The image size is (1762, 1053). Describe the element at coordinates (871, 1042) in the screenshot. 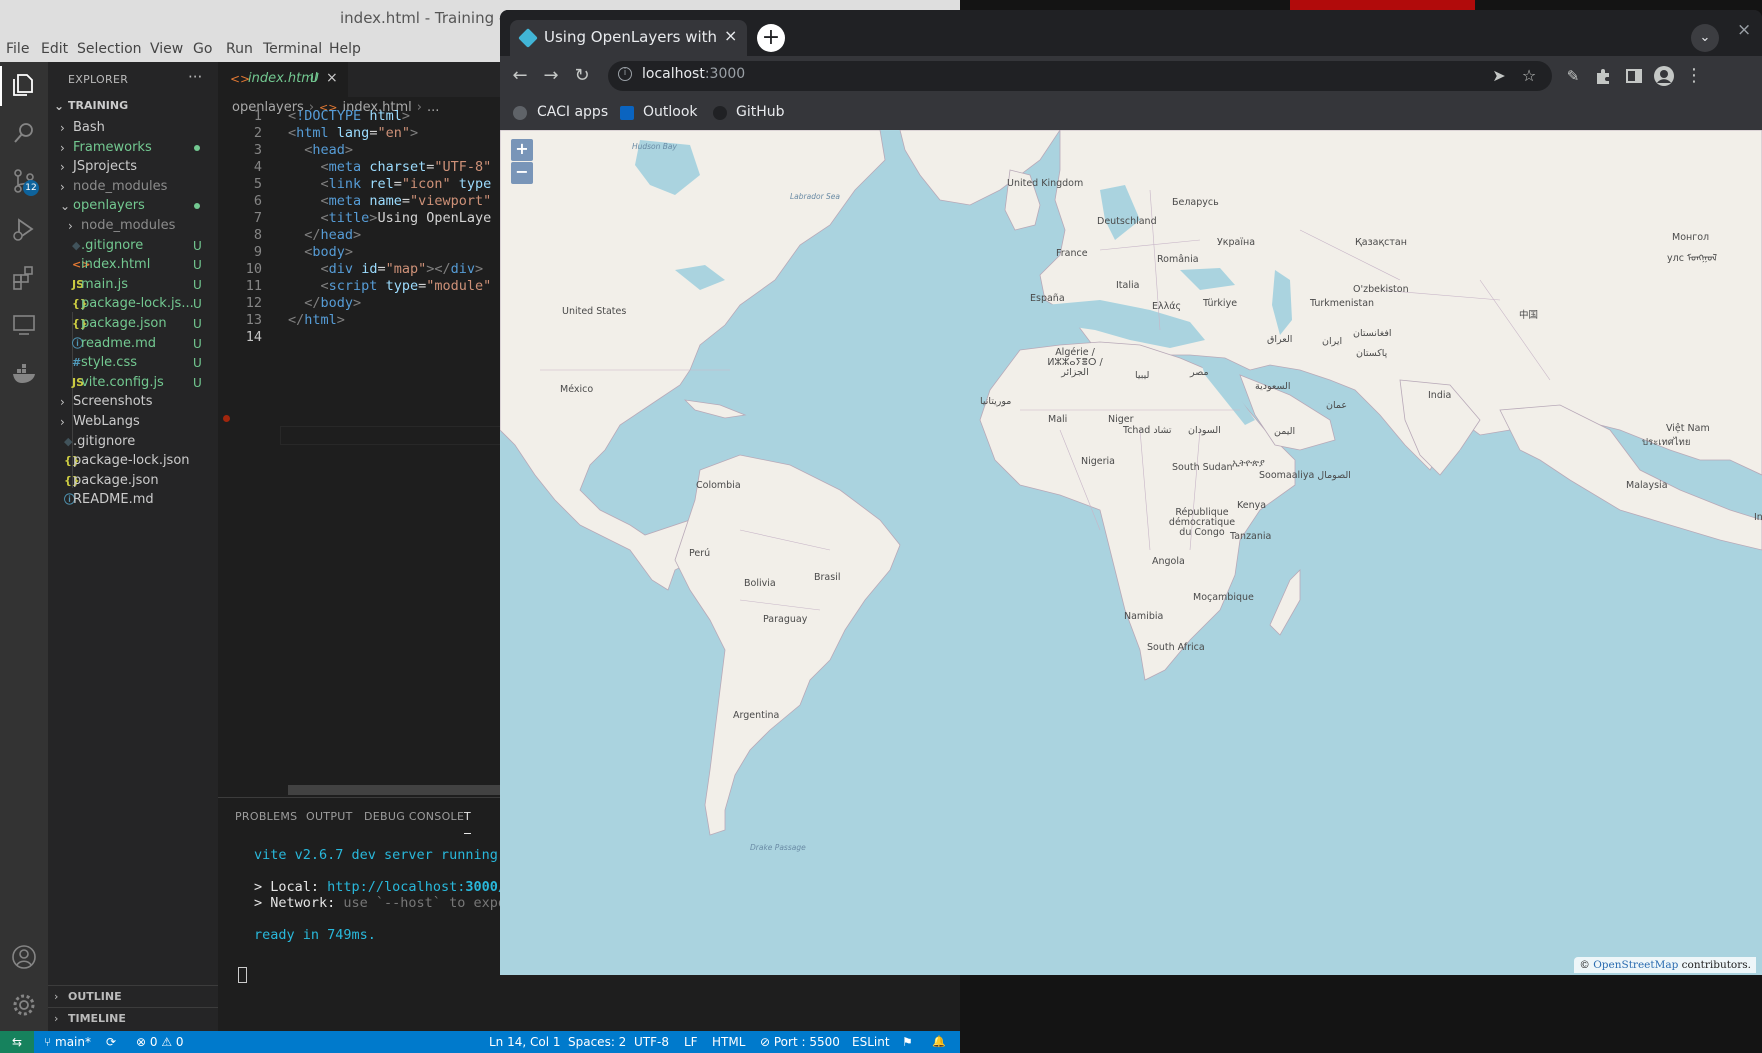

I see `eslint-status: ESLint` at that location.